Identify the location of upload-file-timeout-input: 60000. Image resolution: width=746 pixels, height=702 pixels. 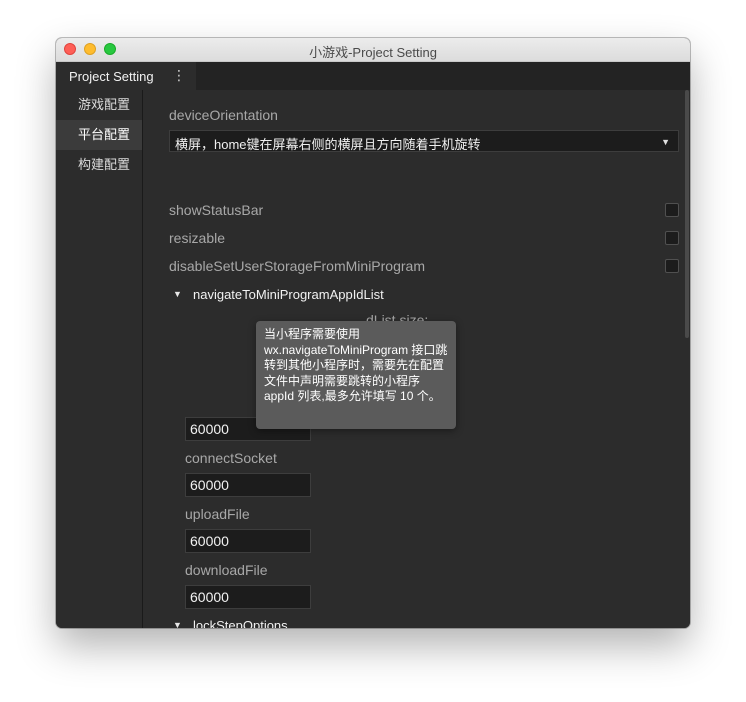
(248, 541).